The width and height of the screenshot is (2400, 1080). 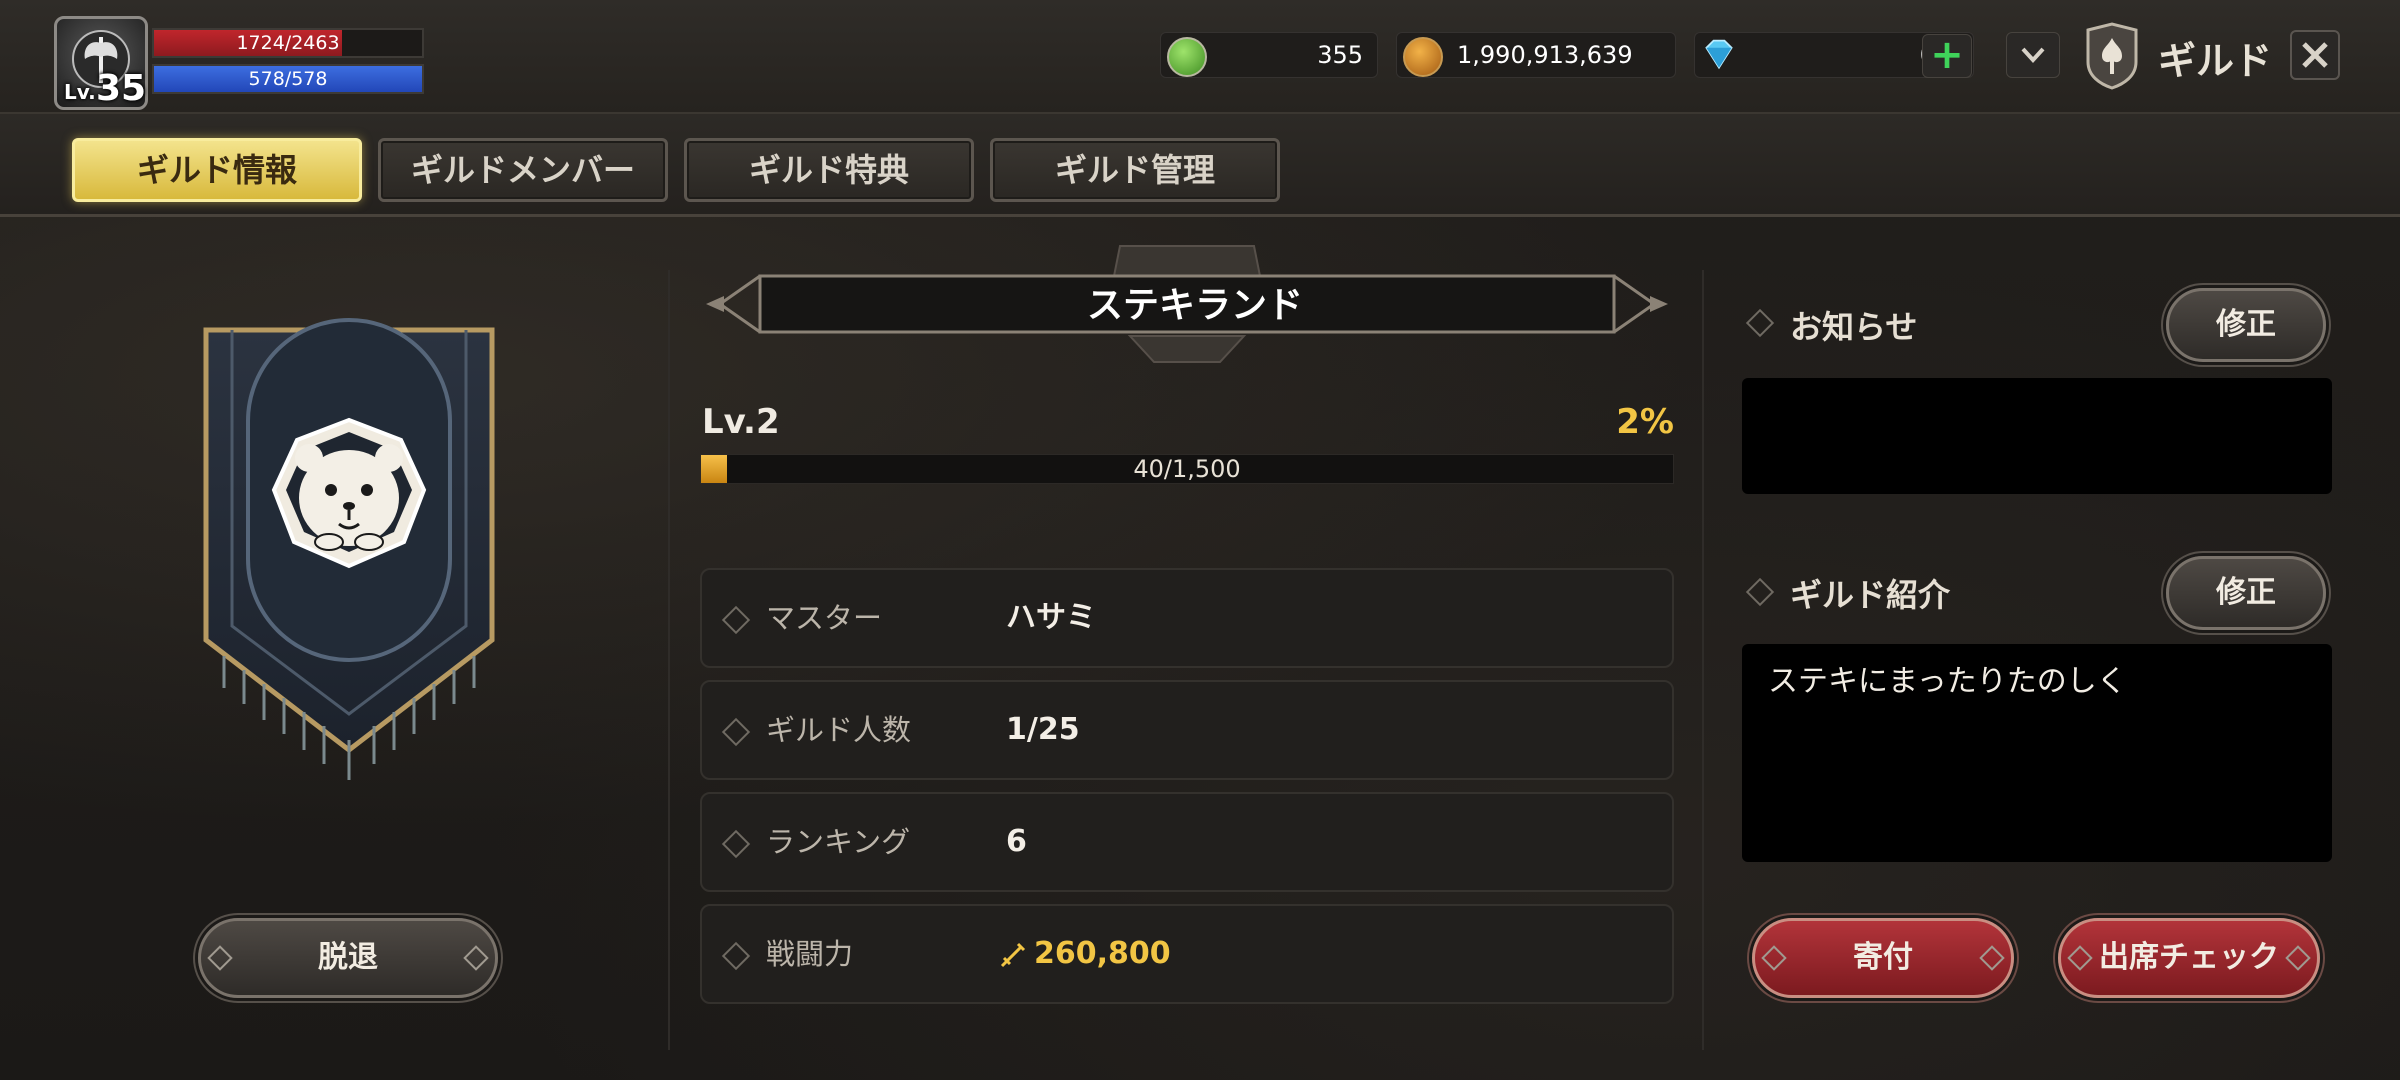 I want to click on guild-exp-text: 40/1,500, so click(x=1187, y=469).